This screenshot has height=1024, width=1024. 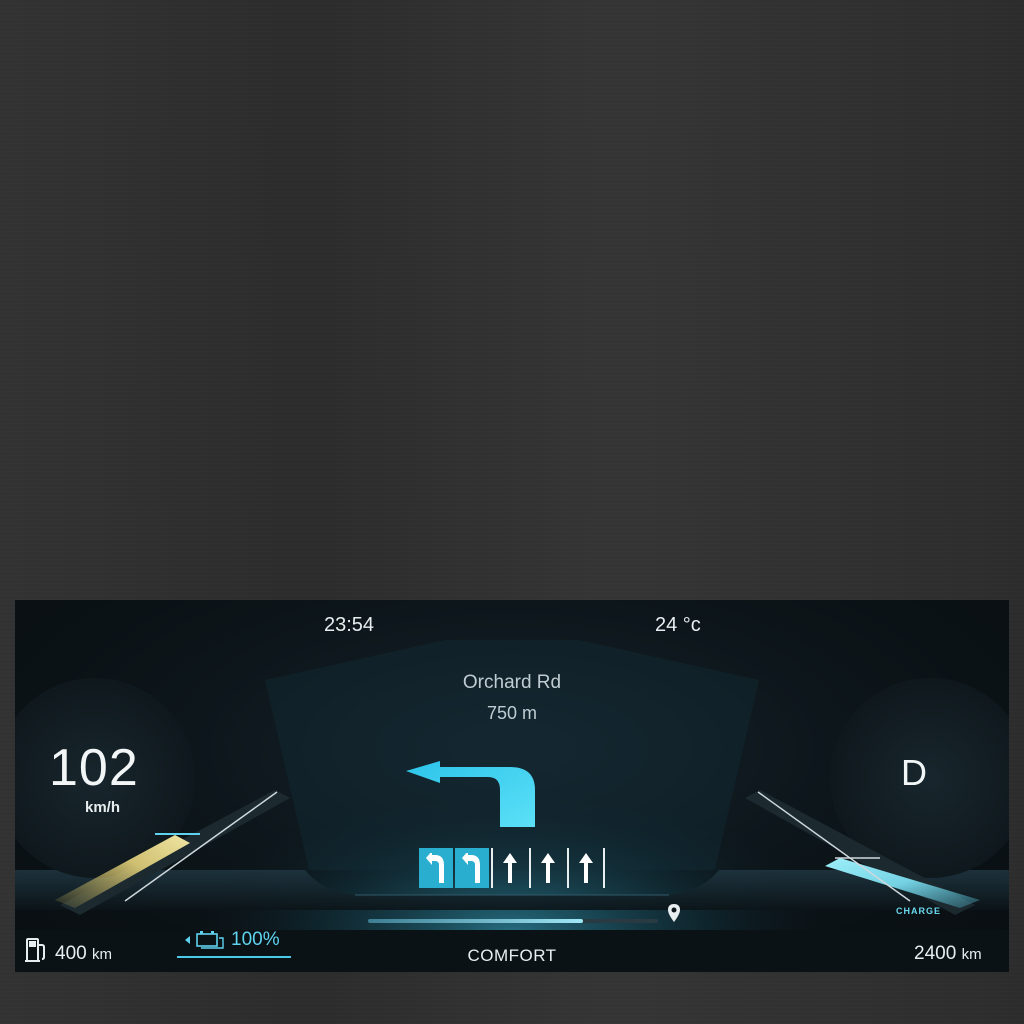 What do you see at coordinates (678, 625) in the screenshot?
I see `outside-temperature: 24 °c` at bounding box center [678, 625].